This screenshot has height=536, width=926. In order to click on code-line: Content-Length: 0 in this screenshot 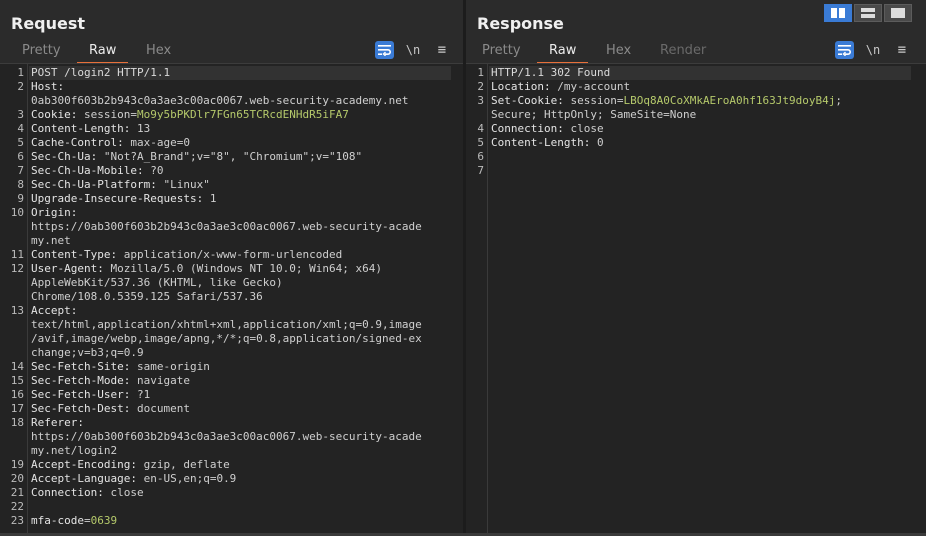, I will do `click(547, 143)`.